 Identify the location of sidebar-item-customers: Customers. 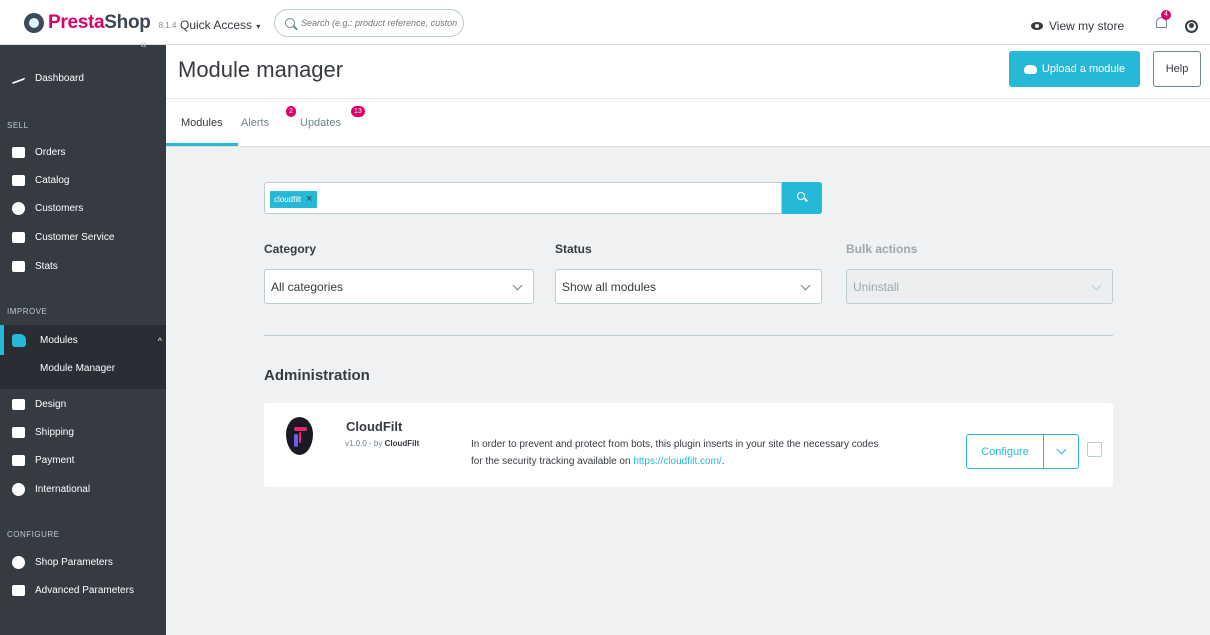
(83, 208).